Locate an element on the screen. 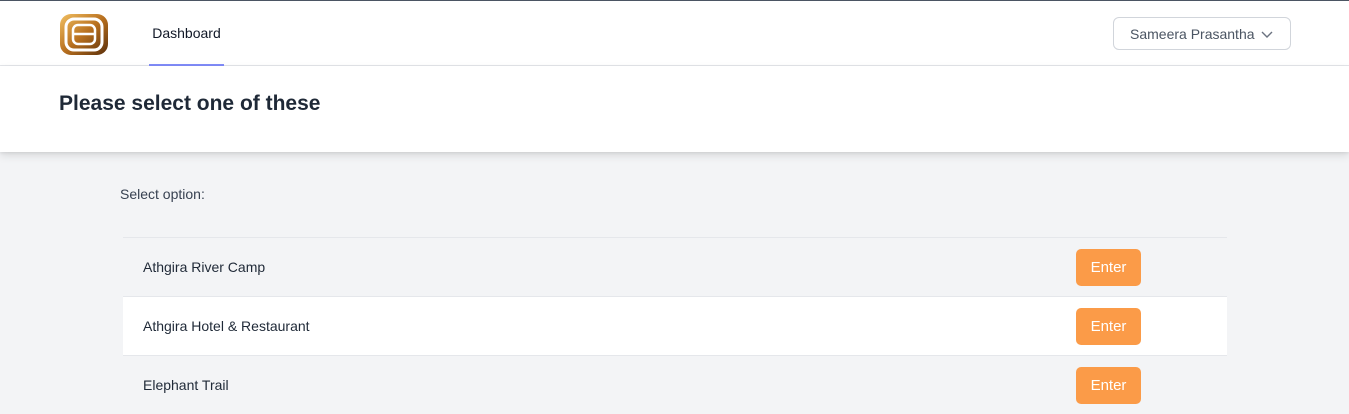 Image resolution: width=1349 pixels, height=414 pixels. user-name: Sameera Prasantha is located at coordinates (1192, 33).